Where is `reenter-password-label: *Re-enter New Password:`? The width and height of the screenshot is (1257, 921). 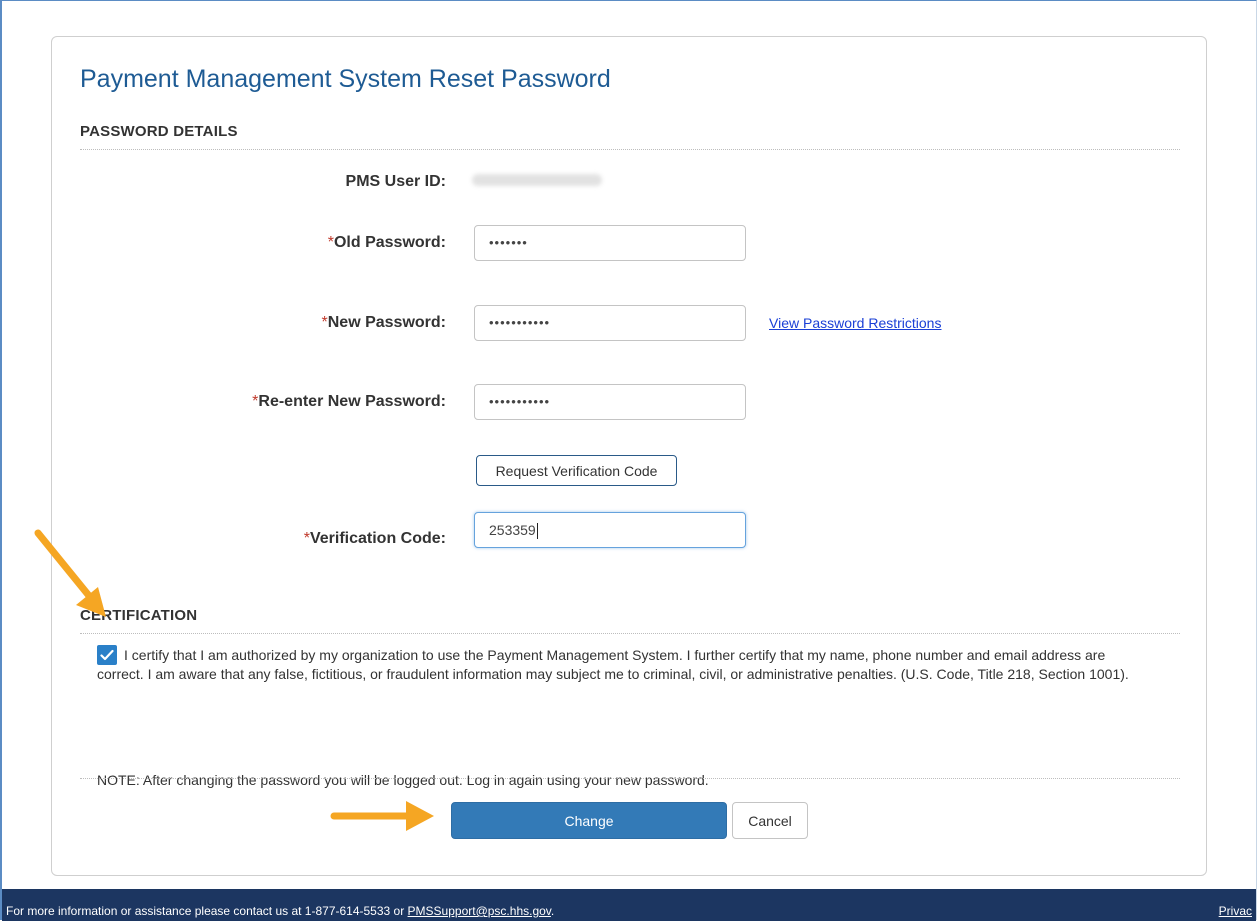
reenter-password-label: *Re-enter New Password: is located at coordinates (349, 402).